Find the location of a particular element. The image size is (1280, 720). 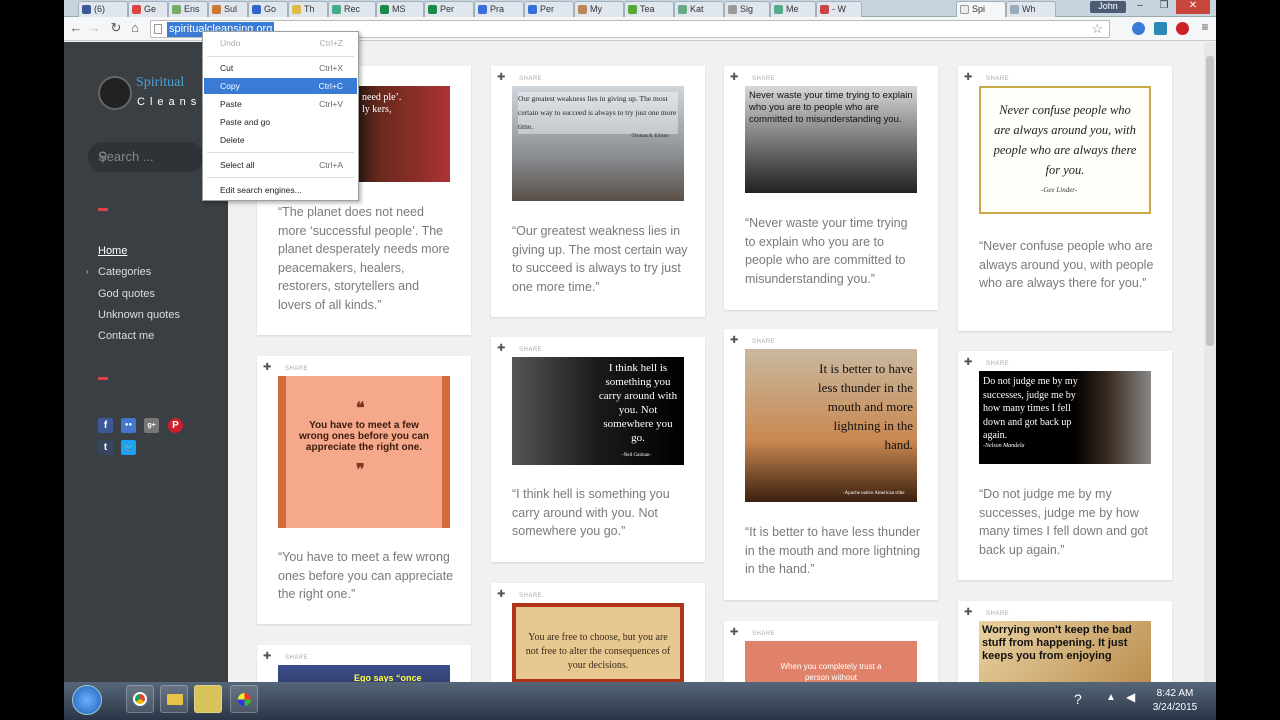

tab: Go is located at coordinates (268, 9).